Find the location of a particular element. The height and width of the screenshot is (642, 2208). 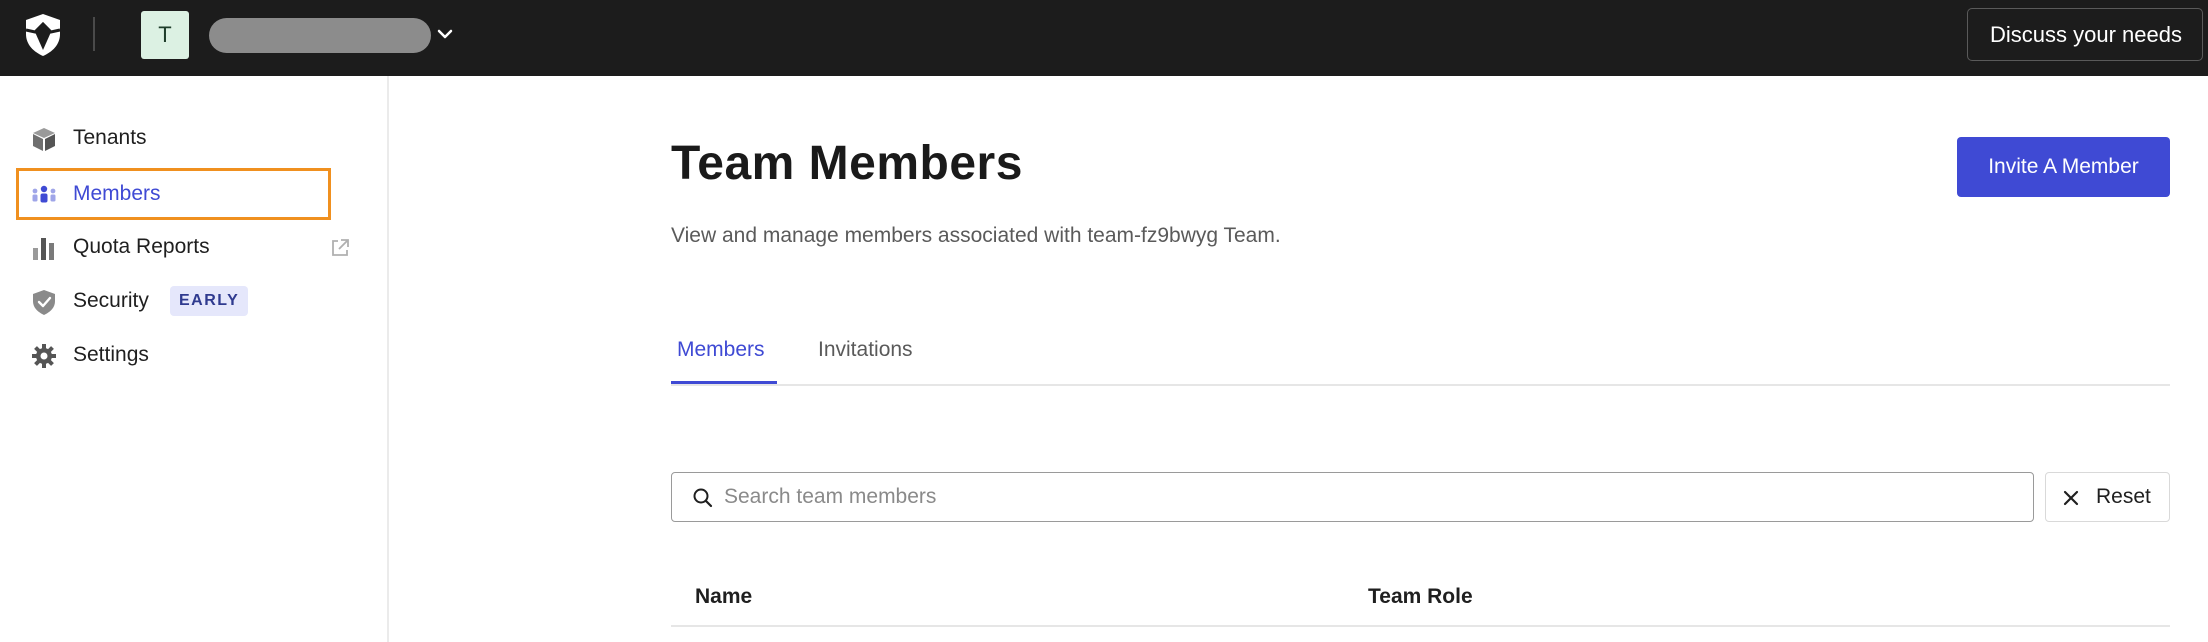

shield-logo-icon is located at coordinates (43, 35).